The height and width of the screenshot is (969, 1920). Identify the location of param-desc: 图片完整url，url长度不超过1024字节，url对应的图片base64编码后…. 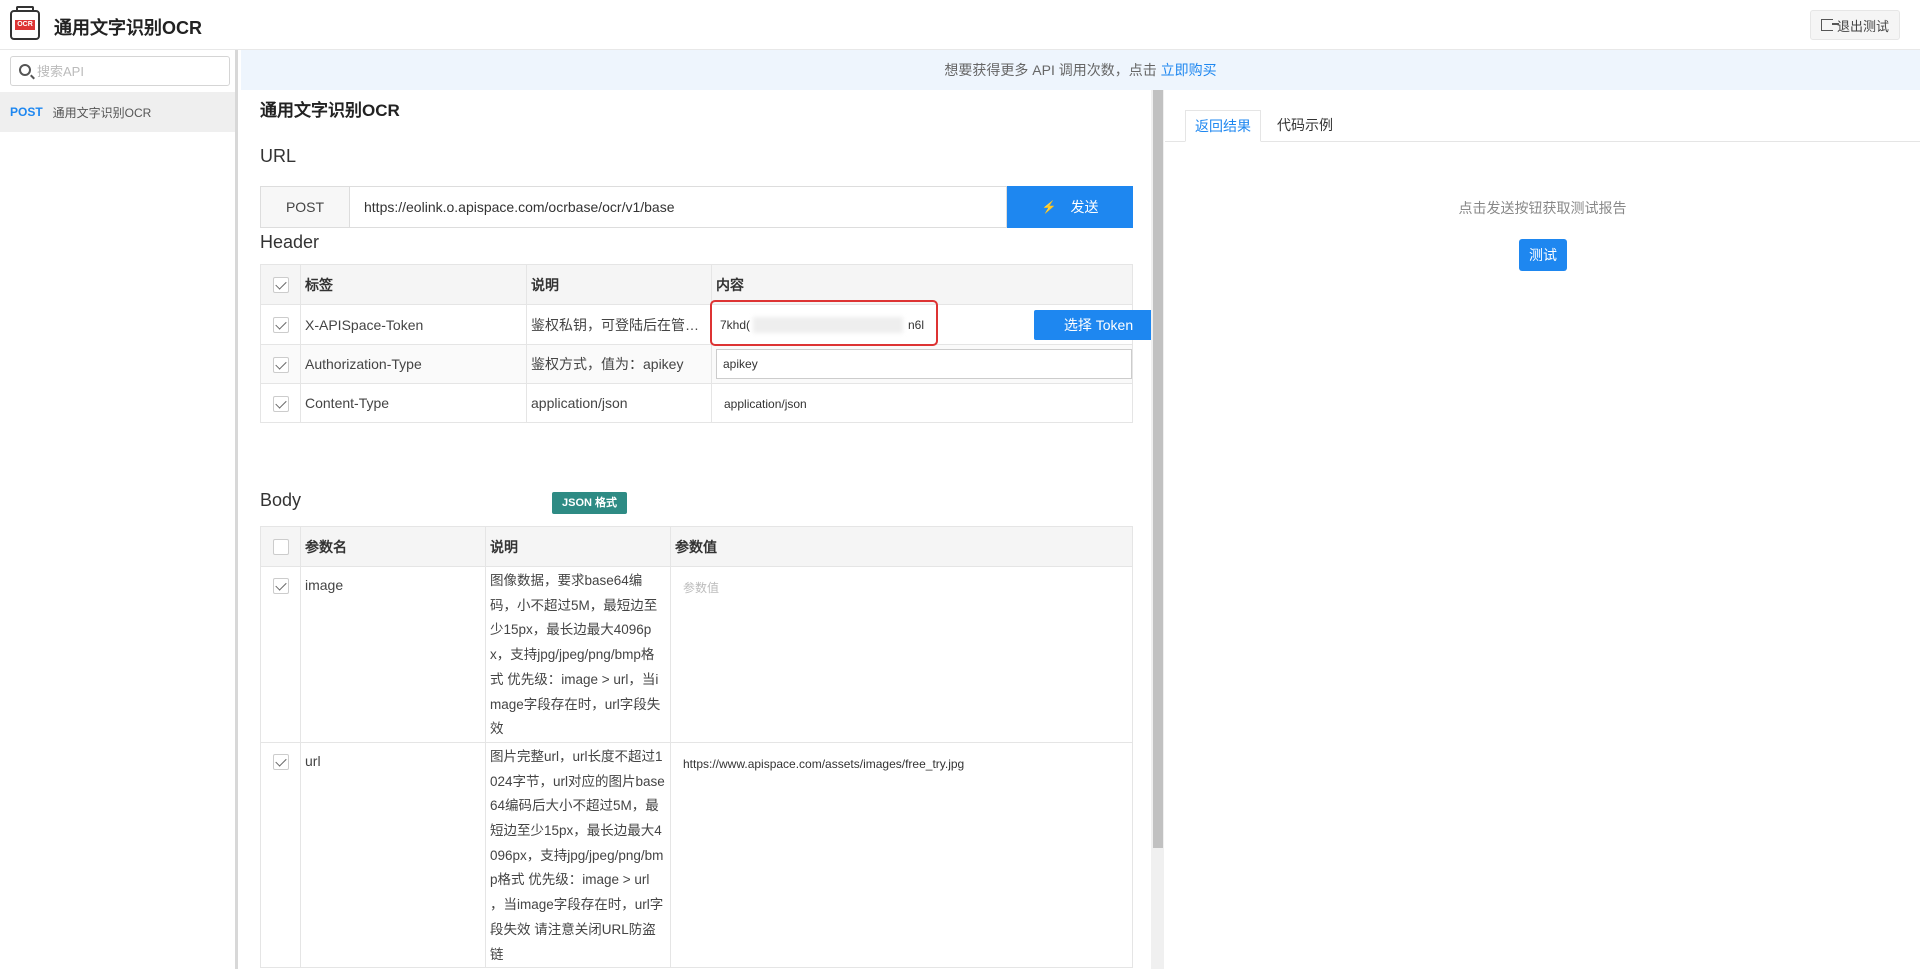
(578, 855).